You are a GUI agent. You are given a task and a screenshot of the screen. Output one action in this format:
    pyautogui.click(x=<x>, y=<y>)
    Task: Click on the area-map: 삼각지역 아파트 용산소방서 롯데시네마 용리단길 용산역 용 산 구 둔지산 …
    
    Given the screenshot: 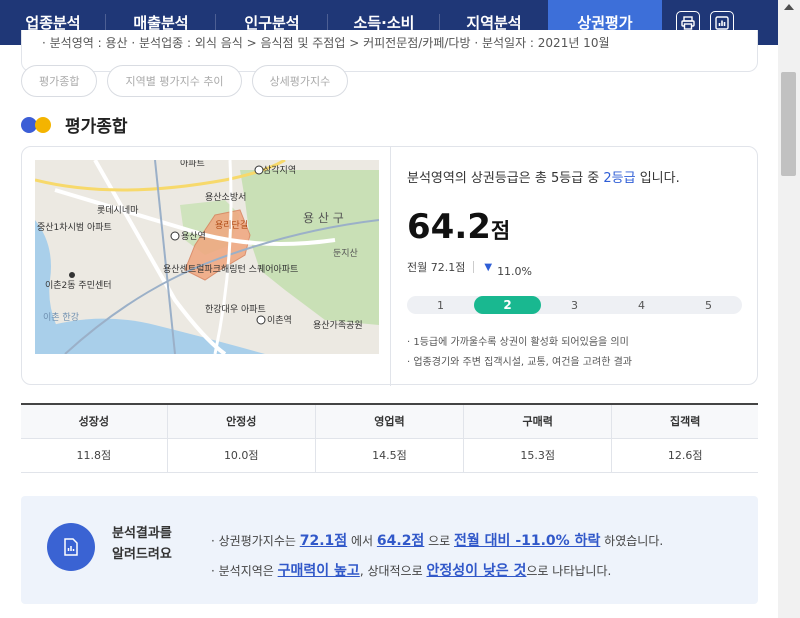 What is the action you would take?
    pyautogui.click(x=207, y=257)
    